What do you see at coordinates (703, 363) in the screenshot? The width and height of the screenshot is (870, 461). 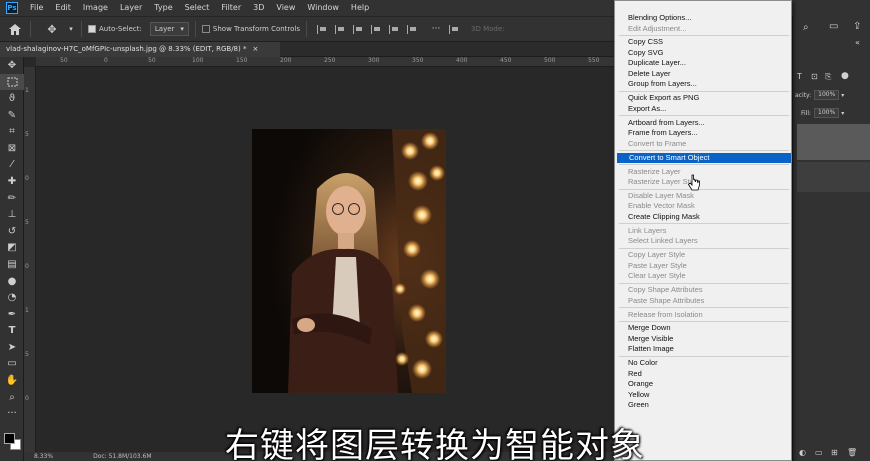 I see `menu-item-no-color: No Color` at bounding box center [703, 363].